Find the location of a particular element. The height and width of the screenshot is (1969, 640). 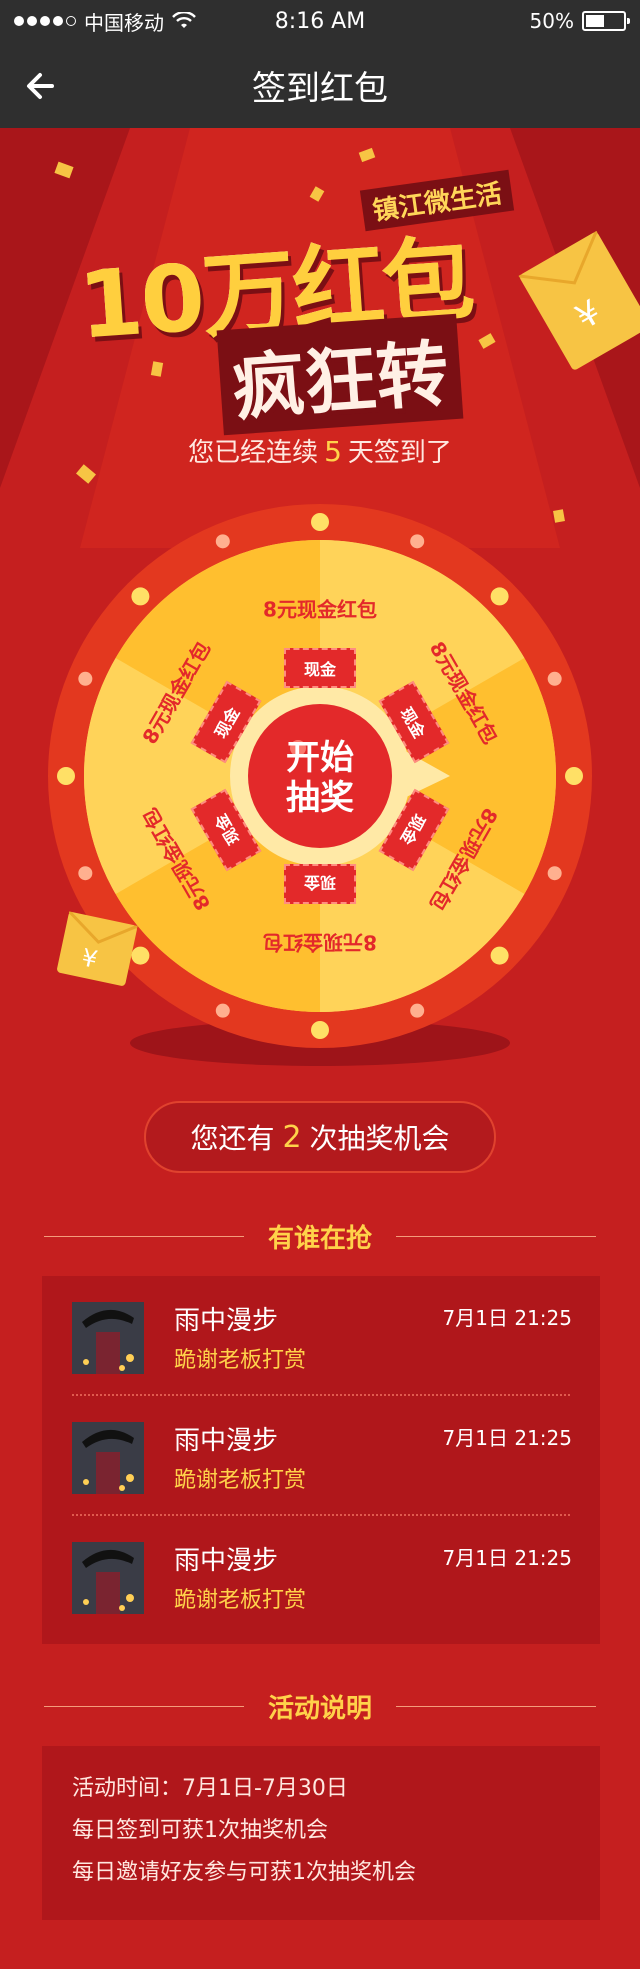

page-title: 签到红包 is located at coordinates (320, 88).